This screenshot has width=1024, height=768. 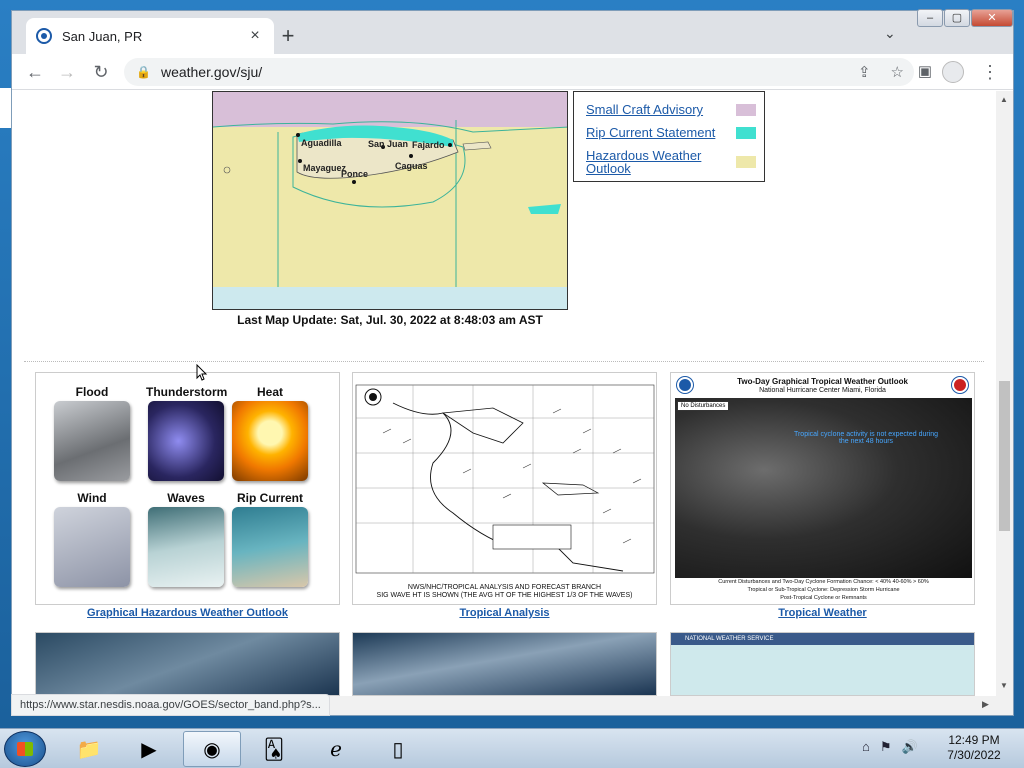 I want to click on link-tropical-weather: Tropical Weather, so click(x=822, y=613).